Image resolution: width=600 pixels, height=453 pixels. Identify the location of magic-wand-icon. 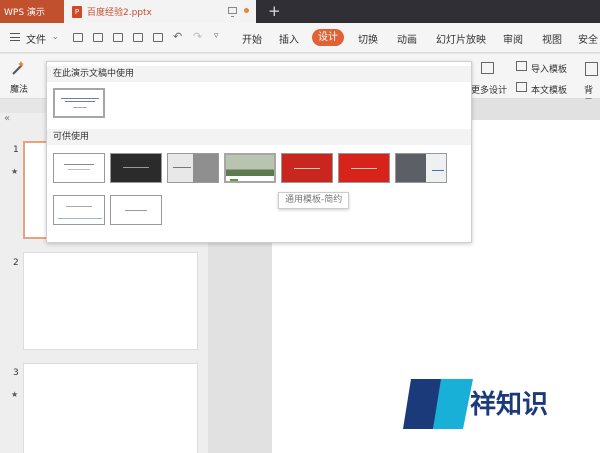
(18, 68).